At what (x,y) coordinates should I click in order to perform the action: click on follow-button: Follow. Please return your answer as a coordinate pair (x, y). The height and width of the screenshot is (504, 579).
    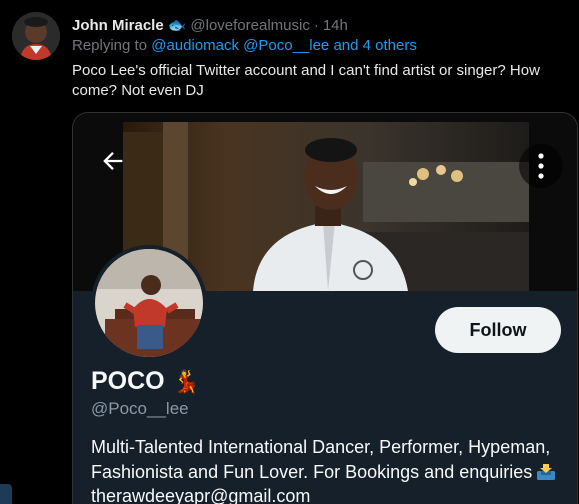
    Looking at the image, I should click on (498, 330).